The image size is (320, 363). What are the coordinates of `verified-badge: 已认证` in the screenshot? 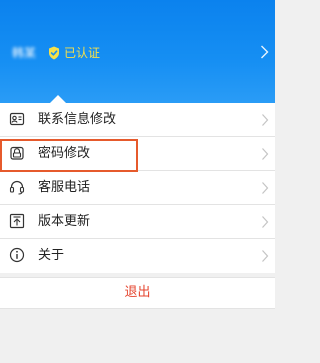 It's located at (74, 53).